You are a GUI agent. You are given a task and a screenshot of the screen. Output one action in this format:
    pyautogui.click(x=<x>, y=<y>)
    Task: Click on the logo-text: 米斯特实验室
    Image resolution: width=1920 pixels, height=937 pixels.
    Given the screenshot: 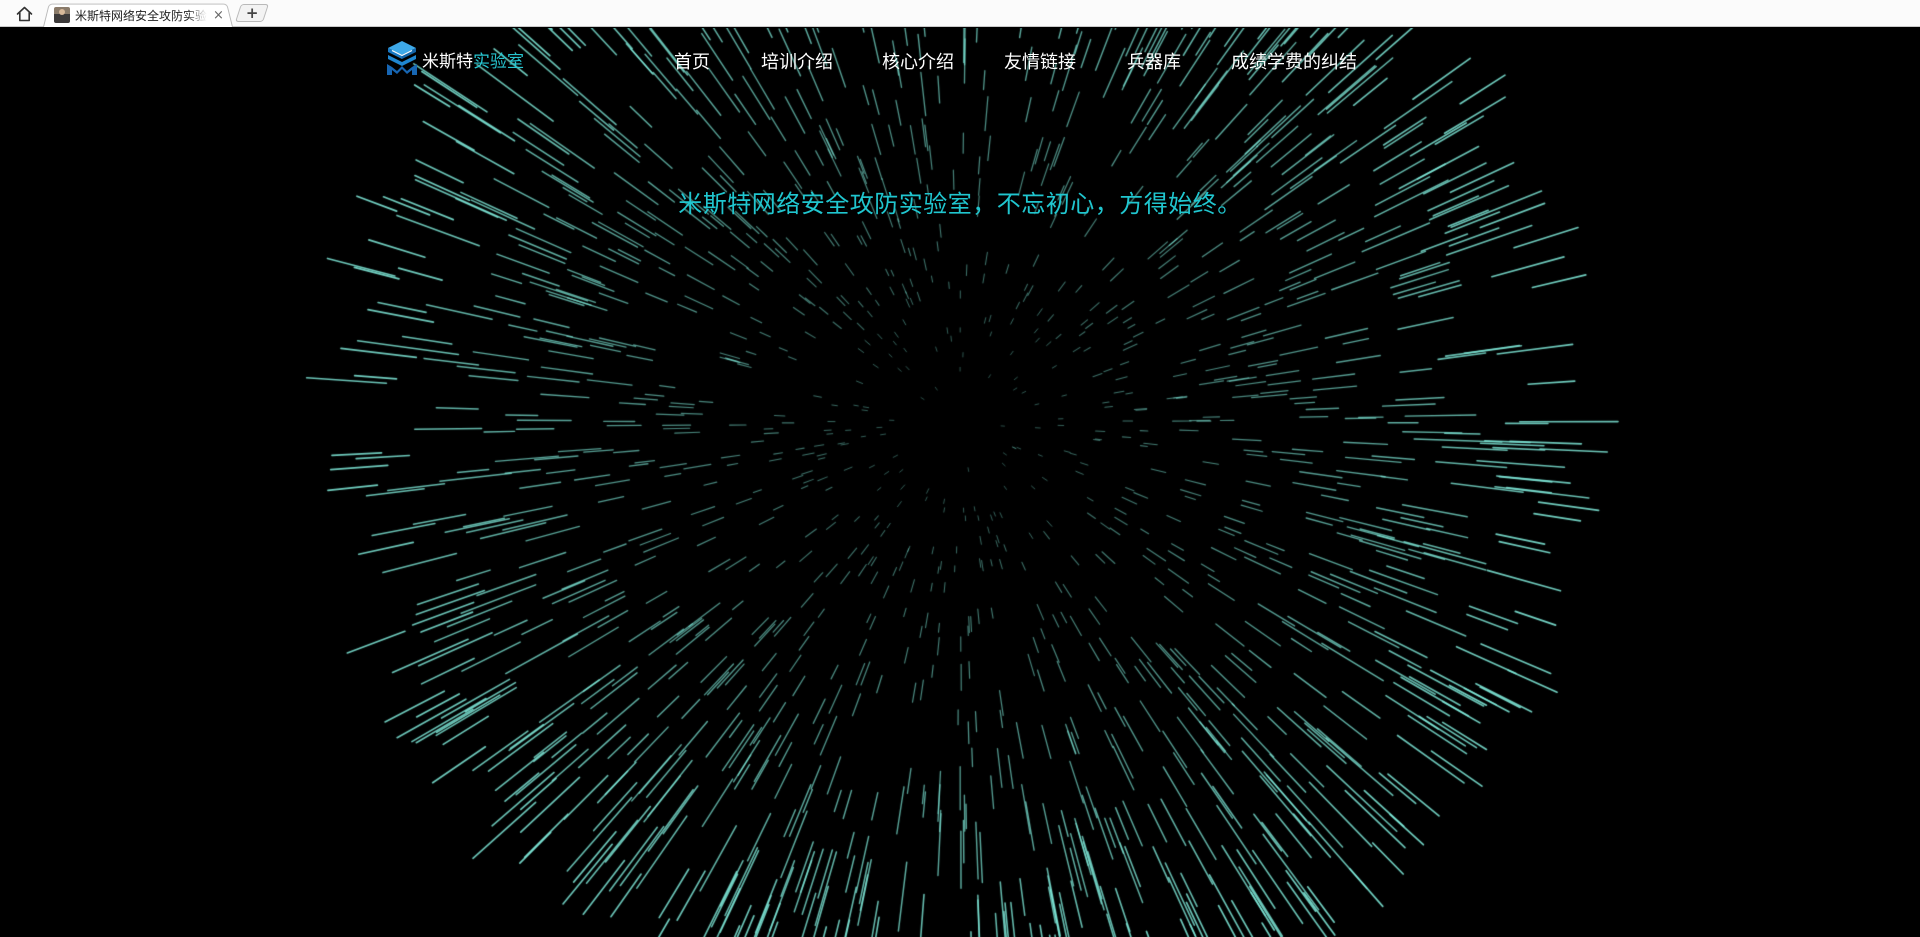 What is the action you would take?
    pyautogui.click(x=473, y=59)
    